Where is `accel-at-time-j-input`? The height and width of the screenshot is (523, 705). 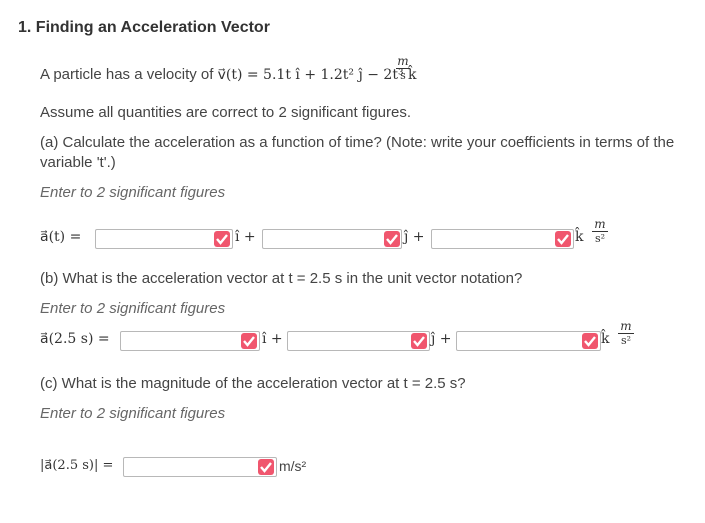
accel-at-time-j-input is located at coordinates (358, 341).